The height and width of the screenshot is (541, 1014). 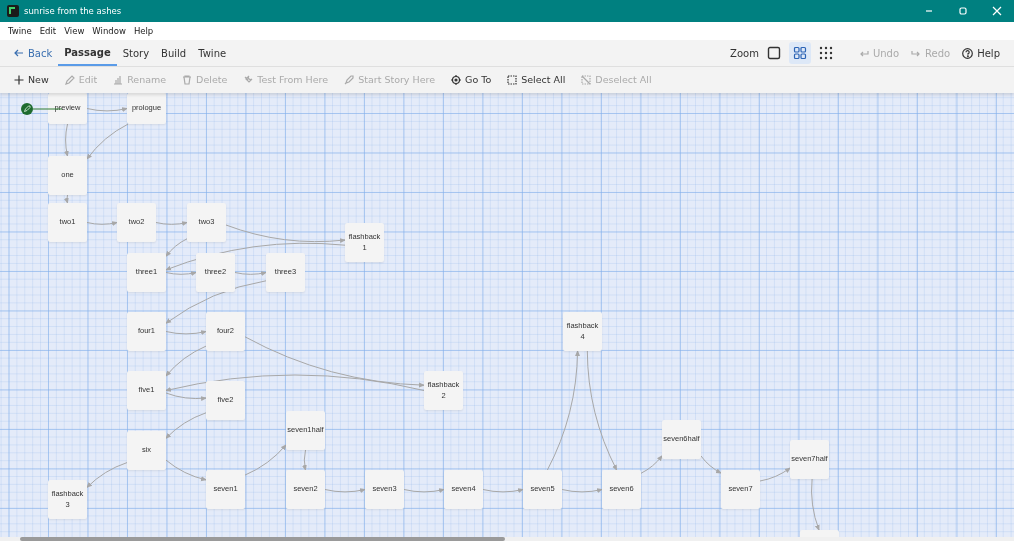 I want to click on dashed-square-icon, so click(x=512, y=80).